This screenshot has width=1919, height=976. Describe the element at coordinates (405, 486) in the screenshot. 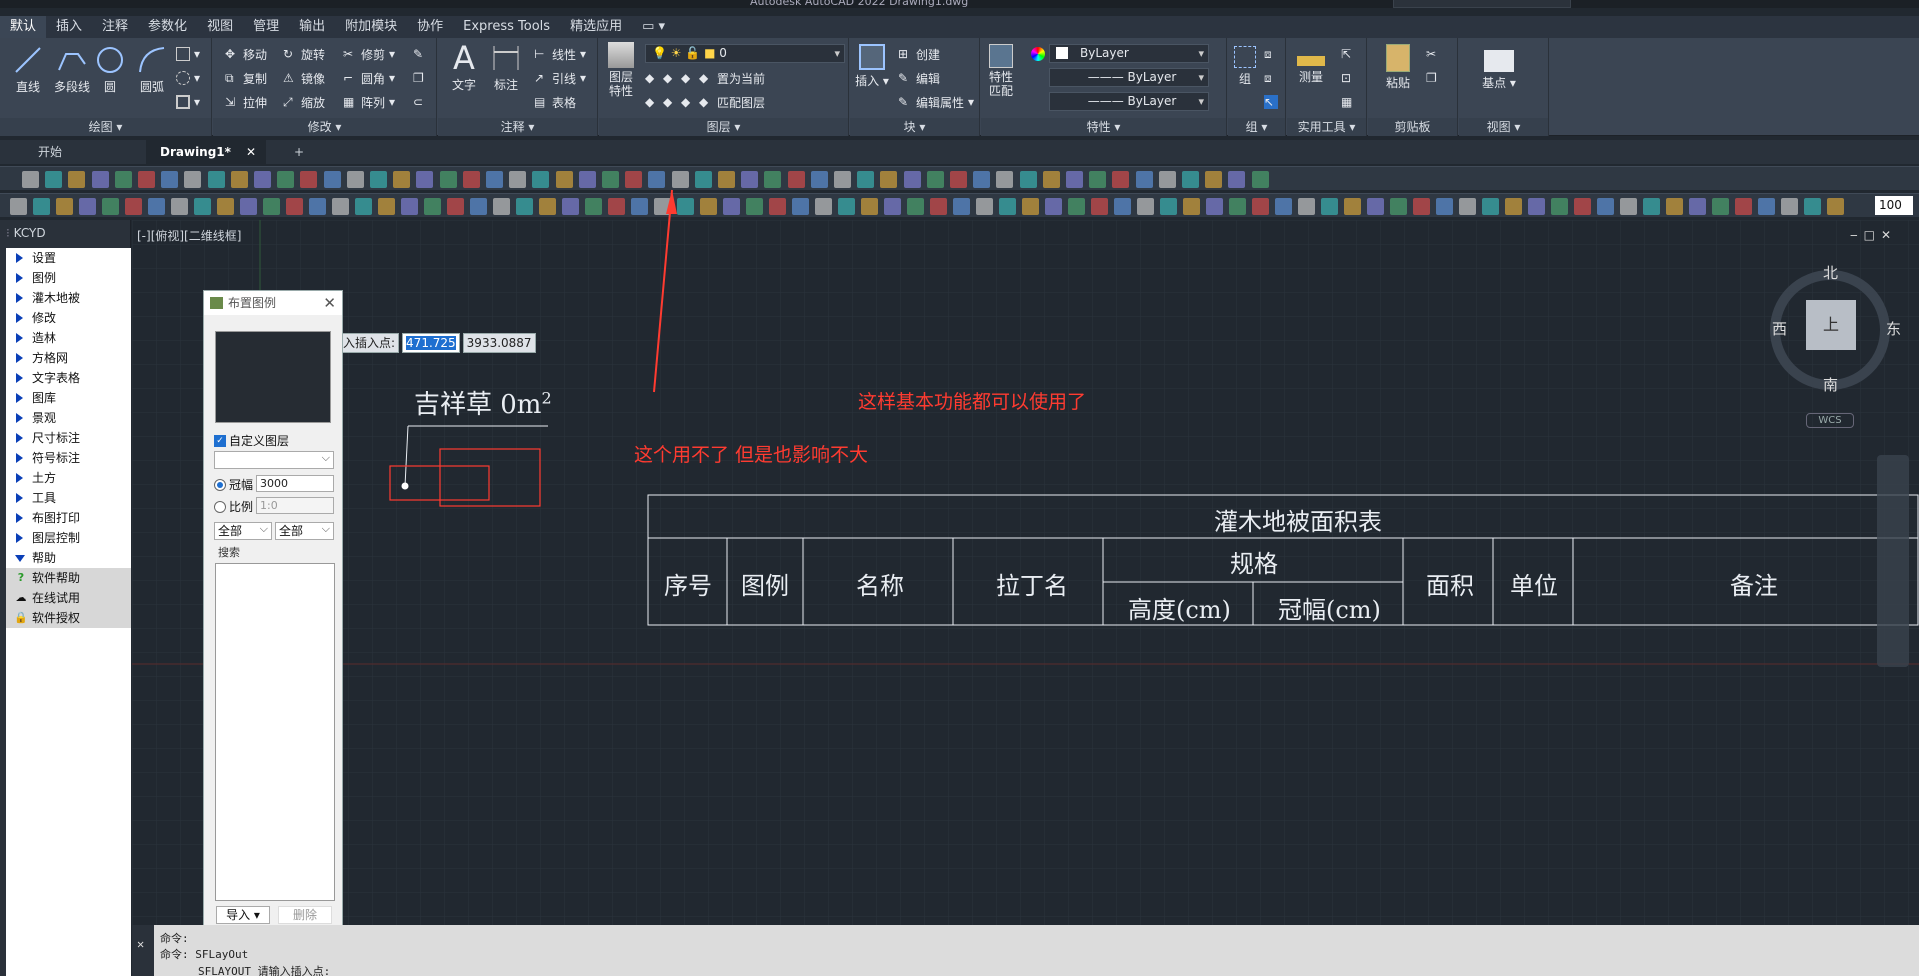

I see `leader-point` at that location.